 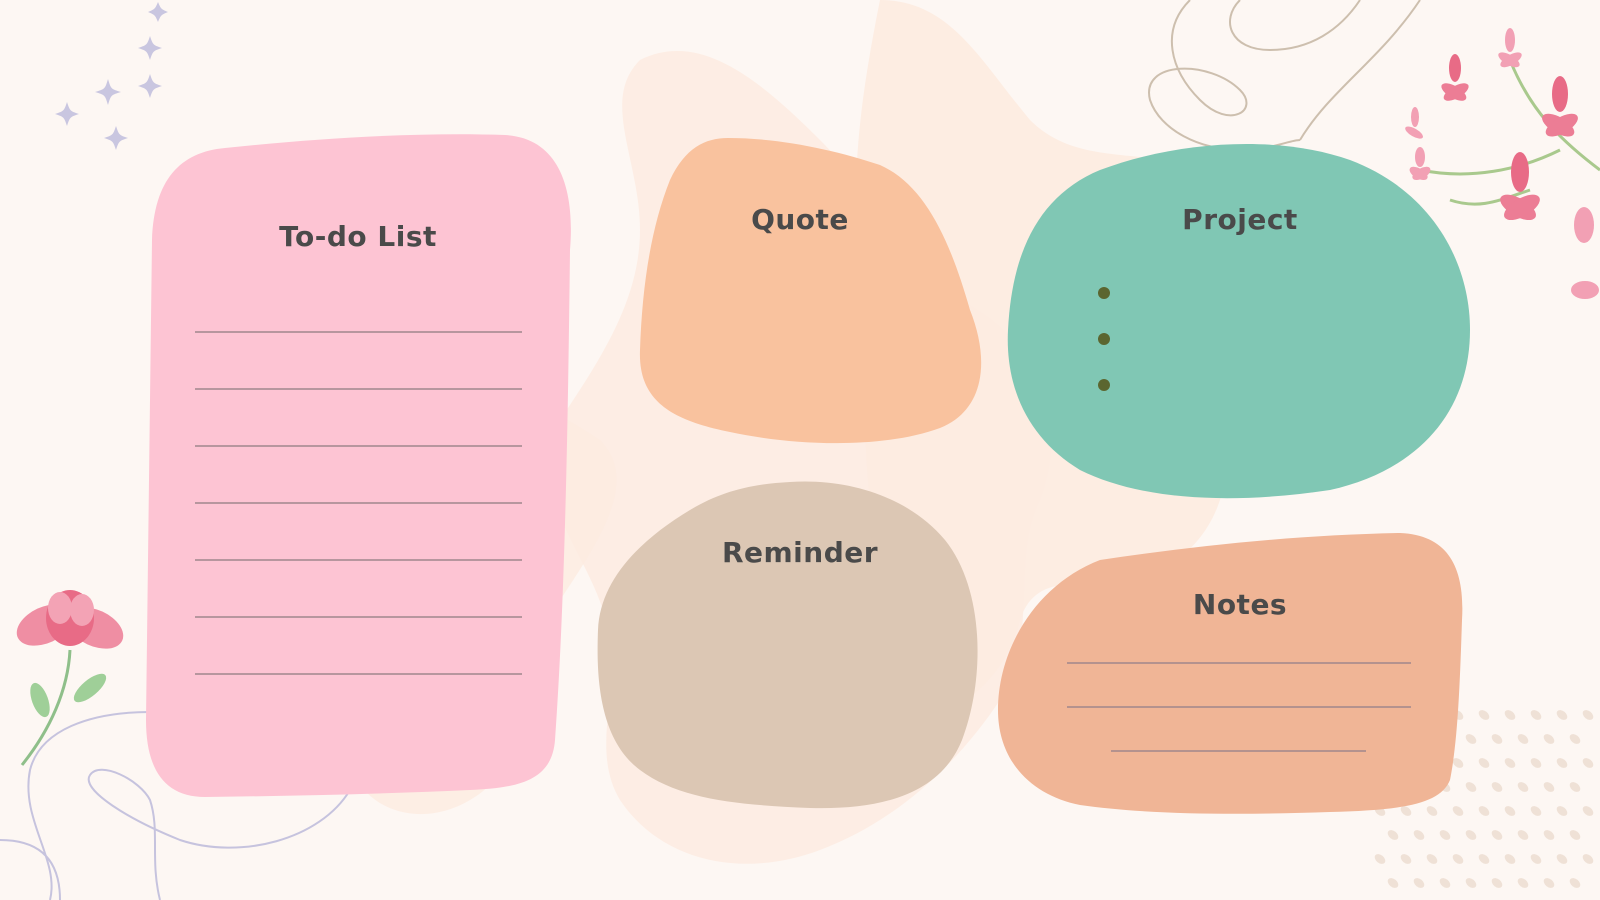 What do you see at coordinates (1240, 219) in the screenshot?
I see `project-title: Project` at bounding box center [1240, 219].